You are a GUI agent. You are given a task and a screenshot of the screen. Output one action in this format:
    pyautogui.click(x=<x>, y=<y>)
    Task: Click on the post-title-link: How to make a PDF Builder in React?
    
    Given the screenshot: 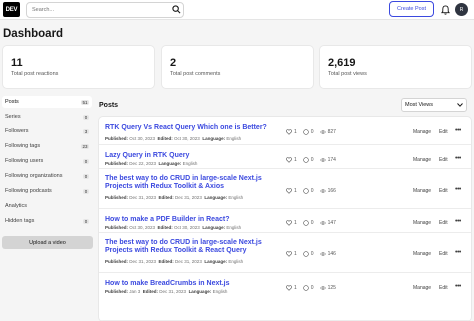 What is the action you would take?
    pyautogui.click(x=190, y=220)
    